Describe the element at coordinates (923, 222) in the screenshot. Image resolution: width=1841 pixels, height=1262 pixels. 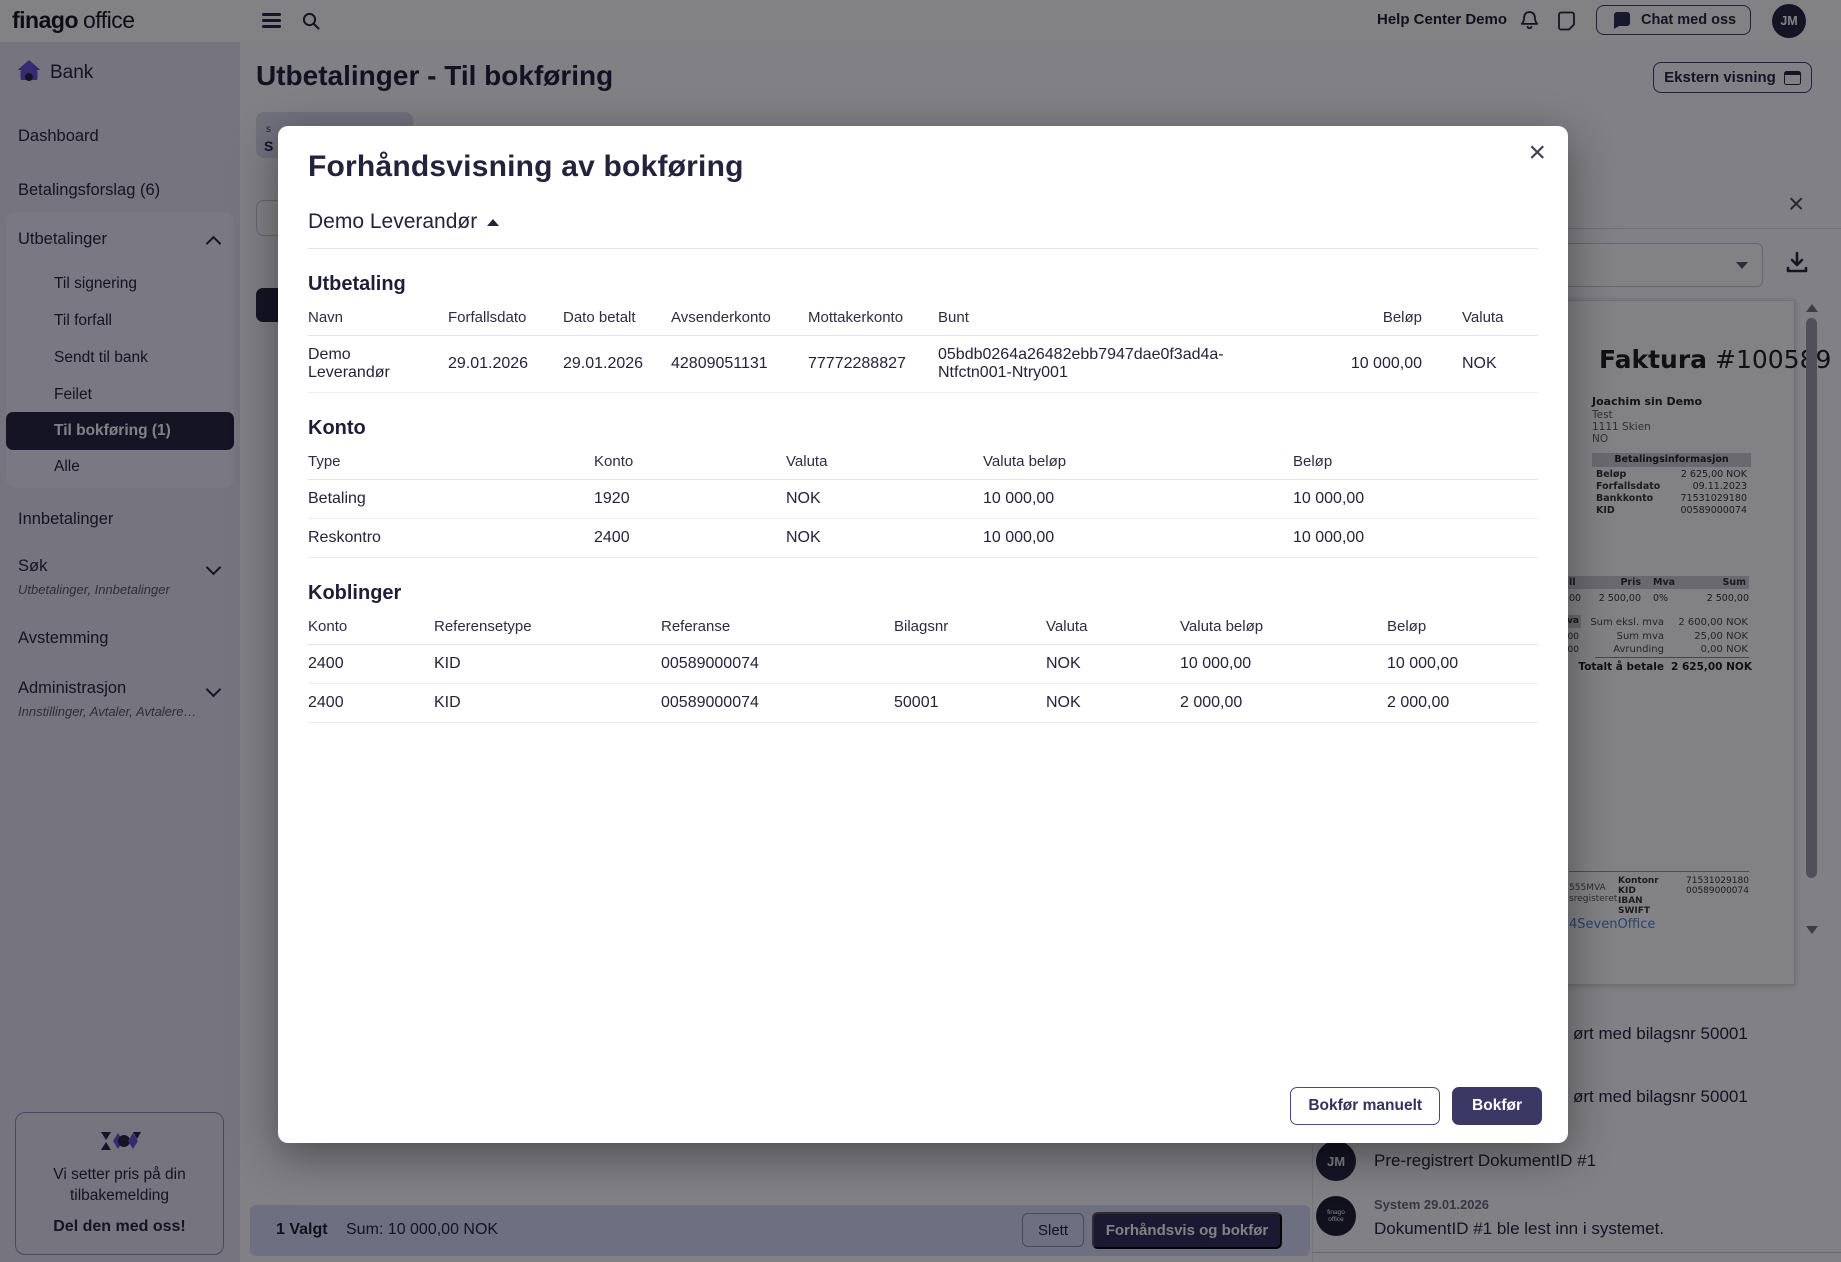
I see `supplier-toggle: Demo Leverandør` at that location.